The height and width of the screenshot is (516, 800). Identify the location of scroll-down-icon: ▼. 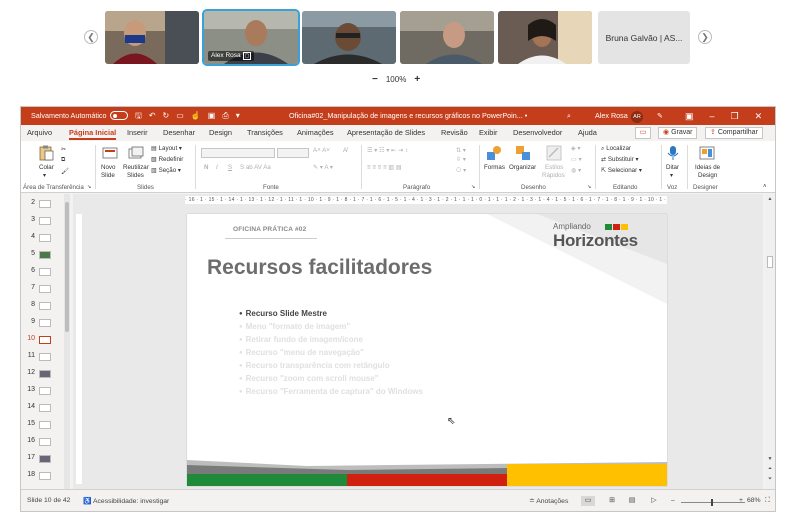
(770, 459).